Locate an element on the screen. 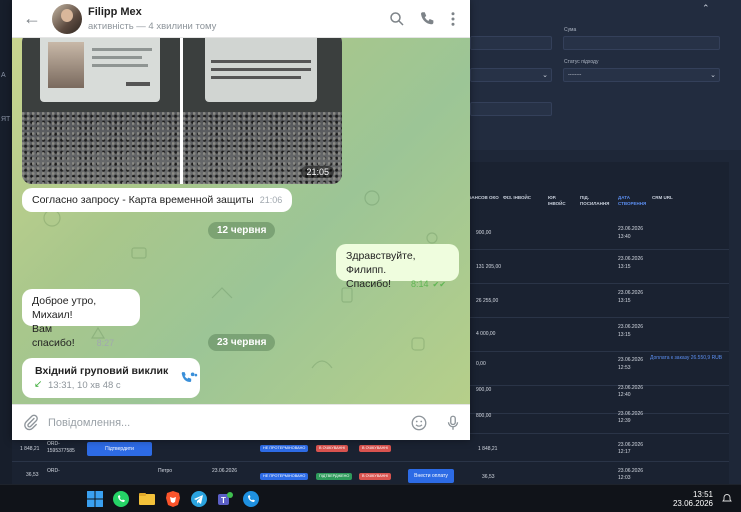  row-name: Петро is located at coordinates (165, 471).